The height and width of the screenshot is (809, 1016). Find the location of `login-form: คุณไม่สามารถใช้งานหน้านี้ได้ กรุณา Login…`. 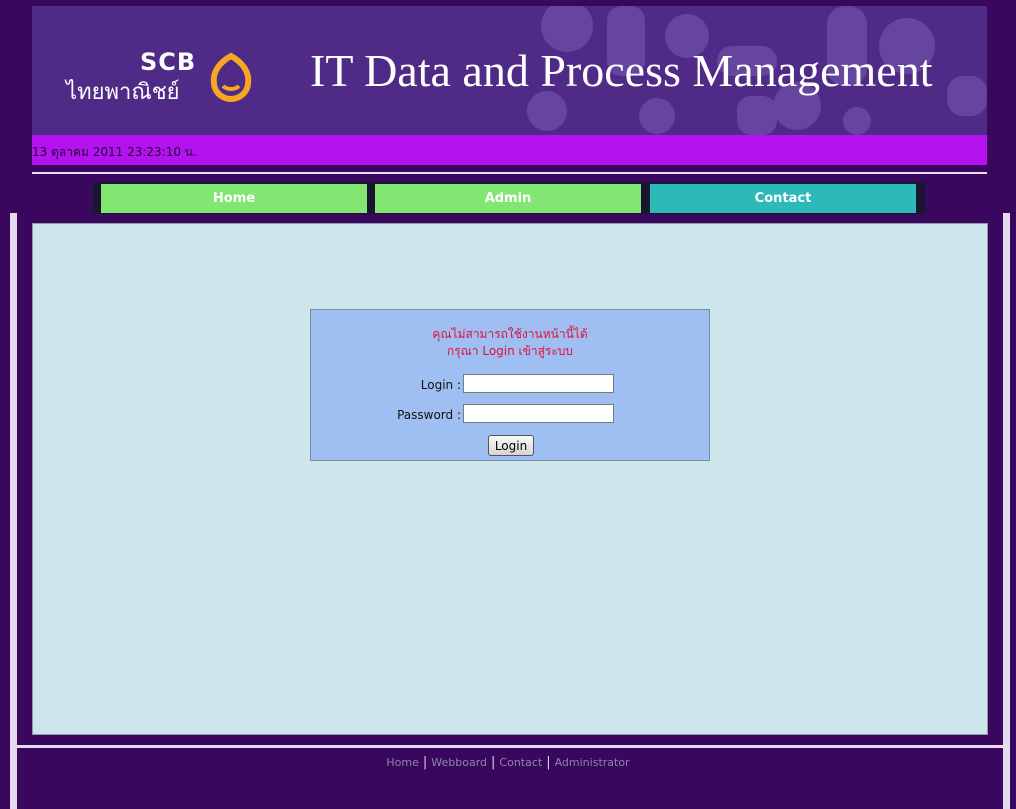

login-form: คุณไม่สามารถใช้งานหน้านี้ได้ กรุณา Login… is located at coordinates (510, 385).